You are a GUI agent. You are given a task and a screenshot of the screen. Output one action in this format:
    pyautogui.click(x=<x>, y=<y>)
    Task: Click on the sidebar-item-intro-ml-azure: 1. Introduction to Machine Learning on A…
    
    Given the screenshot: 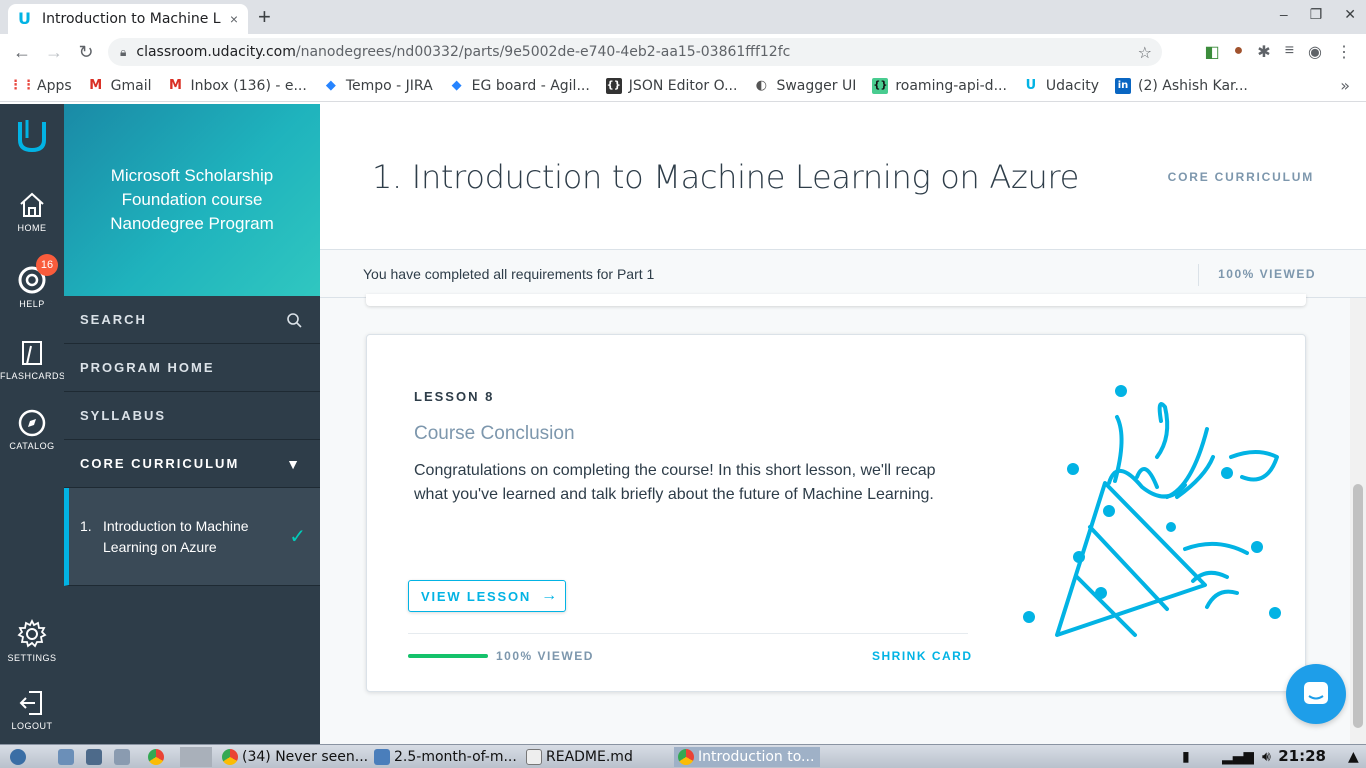 What is the action you would take?
    pyautogui.click(x=192, y=537)
    